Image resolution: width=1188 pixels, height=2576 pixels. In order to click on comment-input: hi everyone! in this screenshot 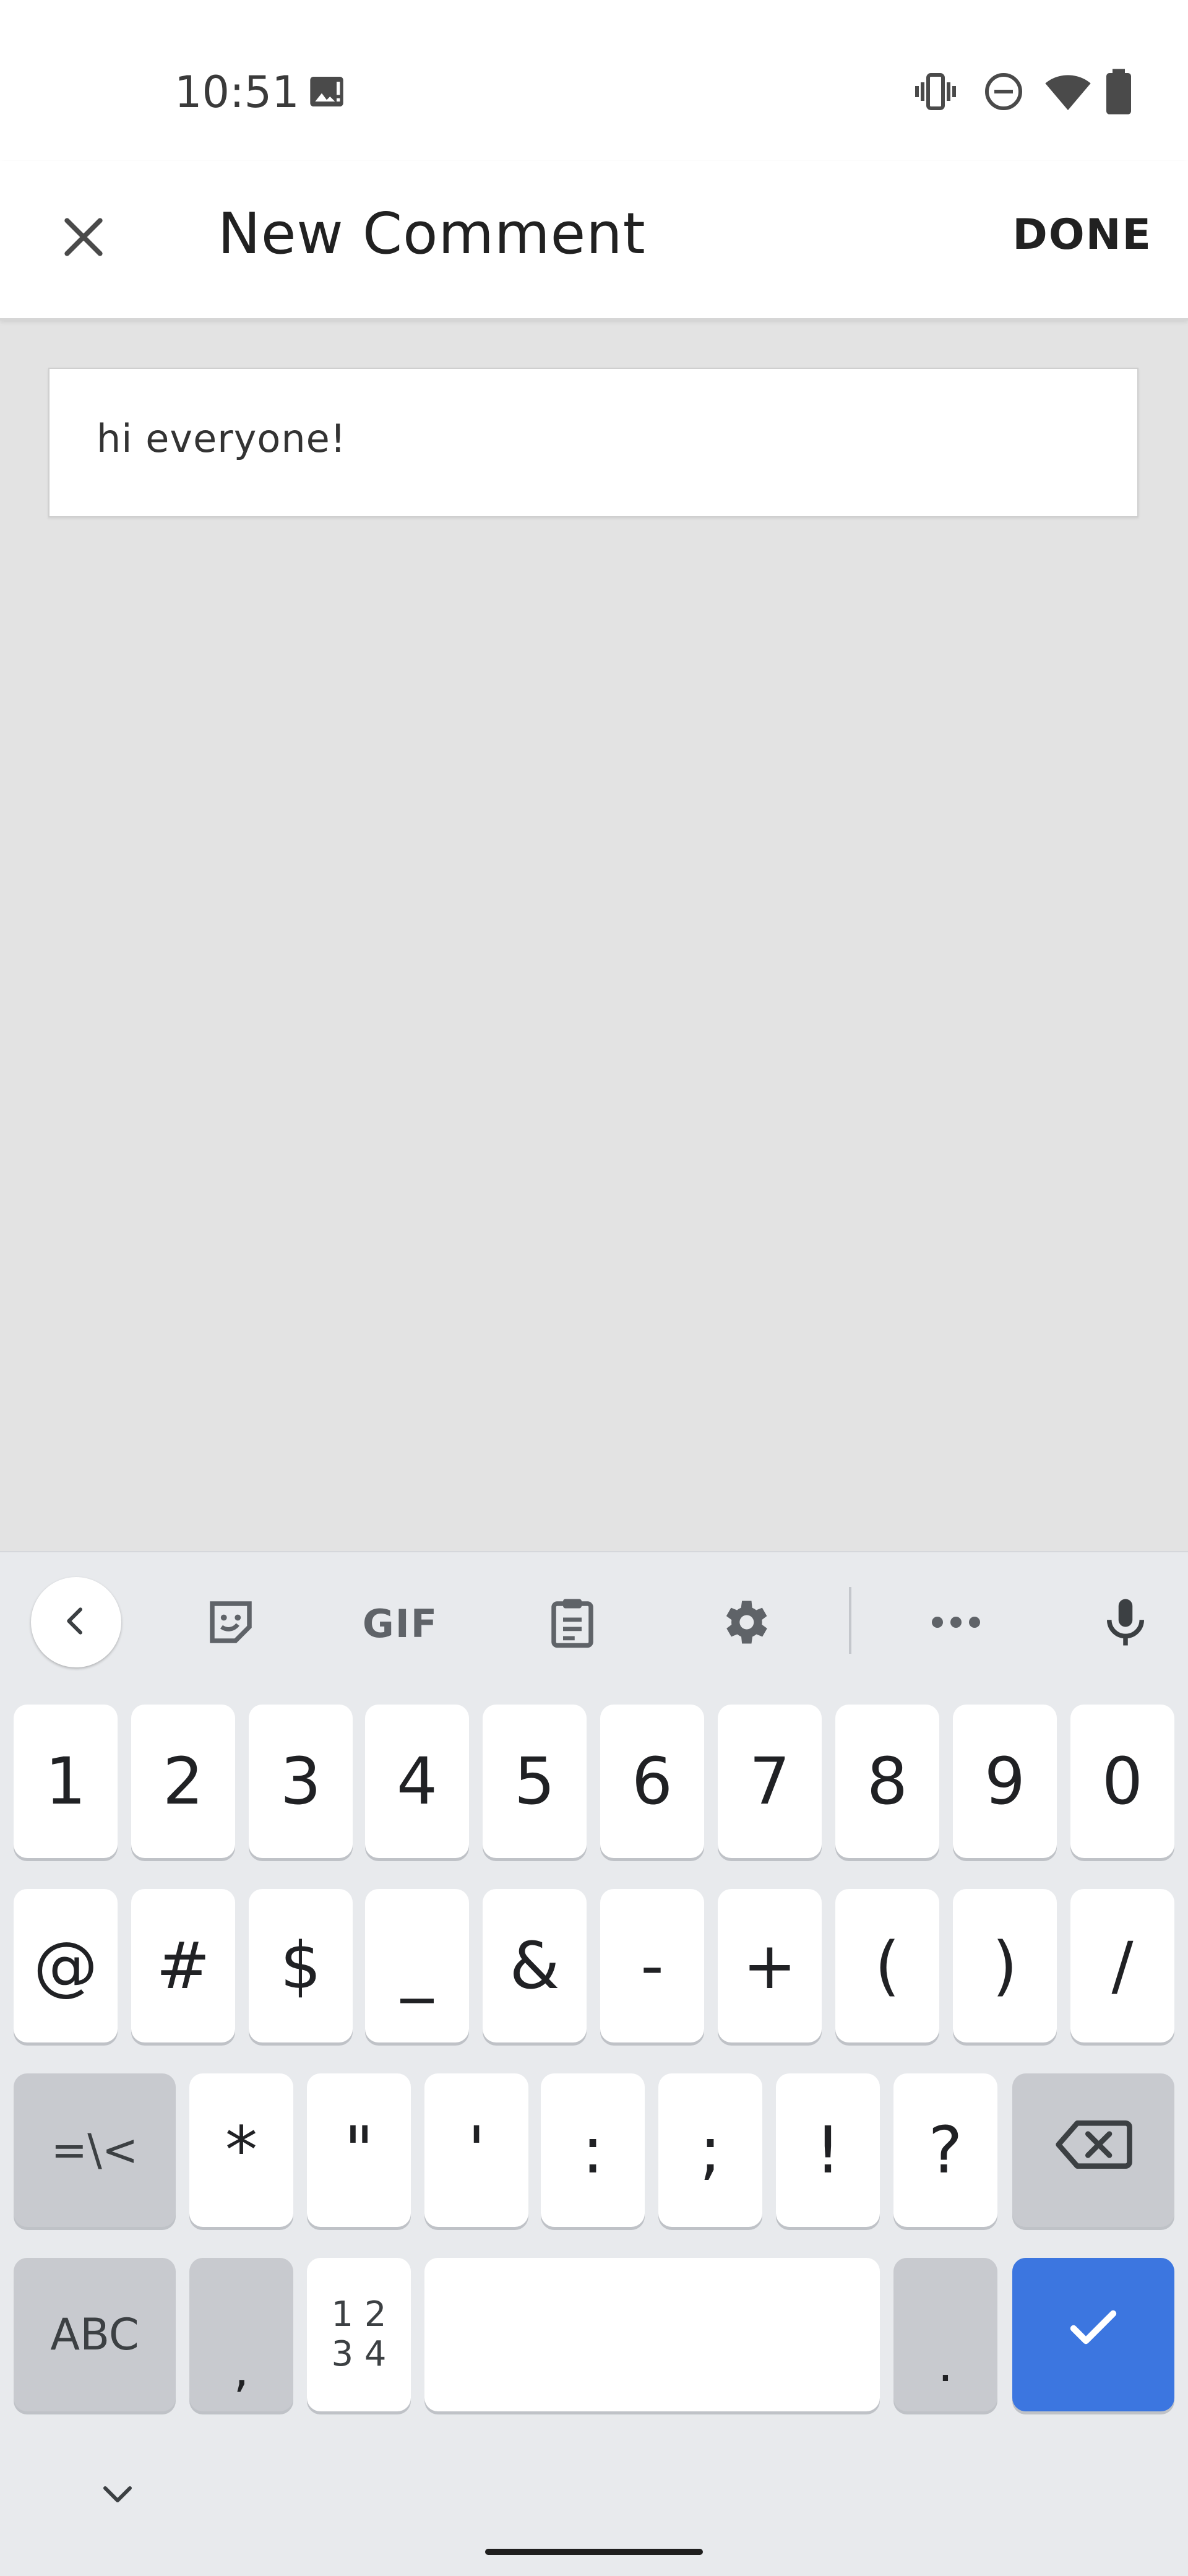, I will do `click(593, 442)`.